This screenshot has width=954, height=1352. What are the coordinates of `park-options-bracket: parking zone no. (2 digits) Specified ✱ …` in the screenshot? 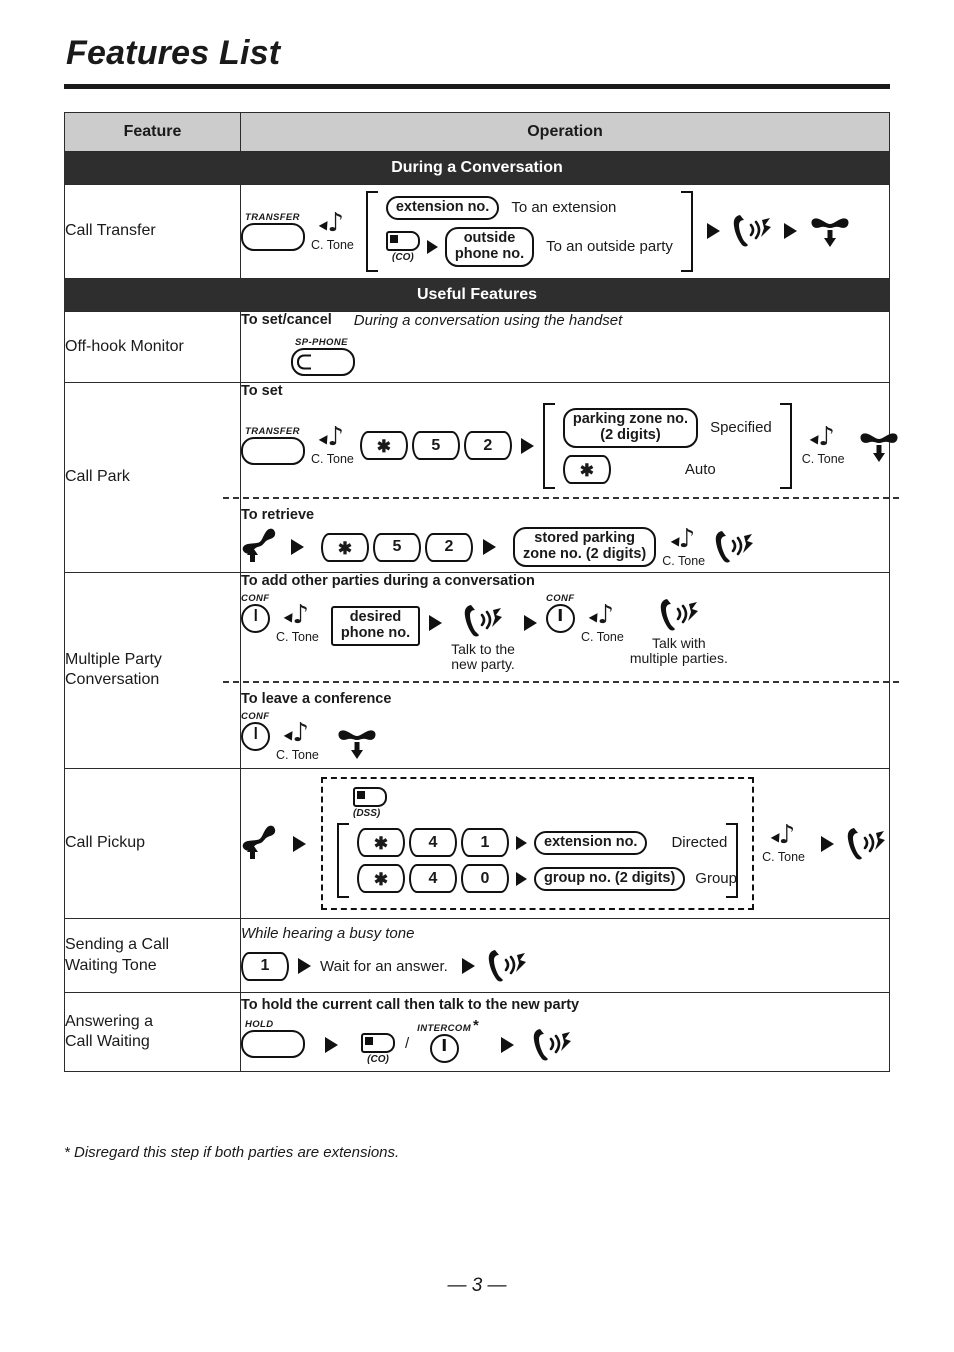 It's located at (667, 445).